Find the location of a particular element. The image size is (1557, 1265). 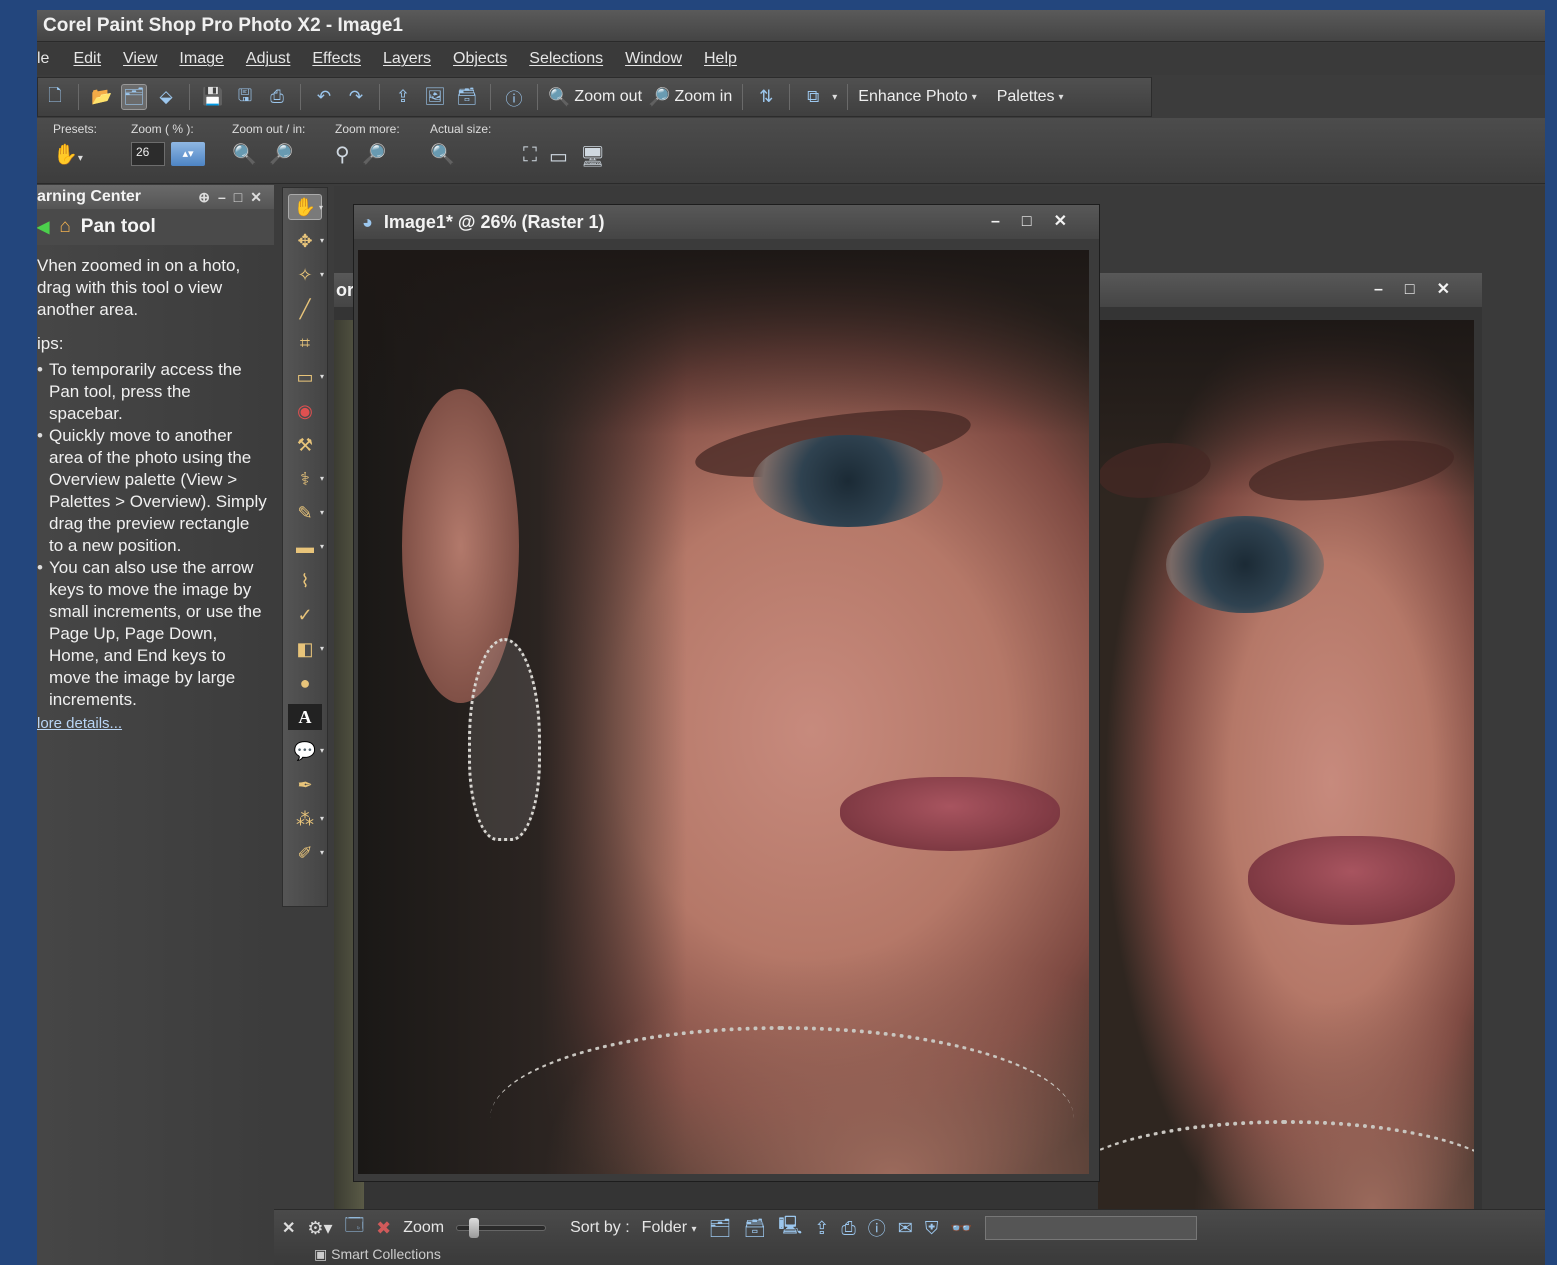

browse-icon: 🗂 is located at coordinates (134, 97).